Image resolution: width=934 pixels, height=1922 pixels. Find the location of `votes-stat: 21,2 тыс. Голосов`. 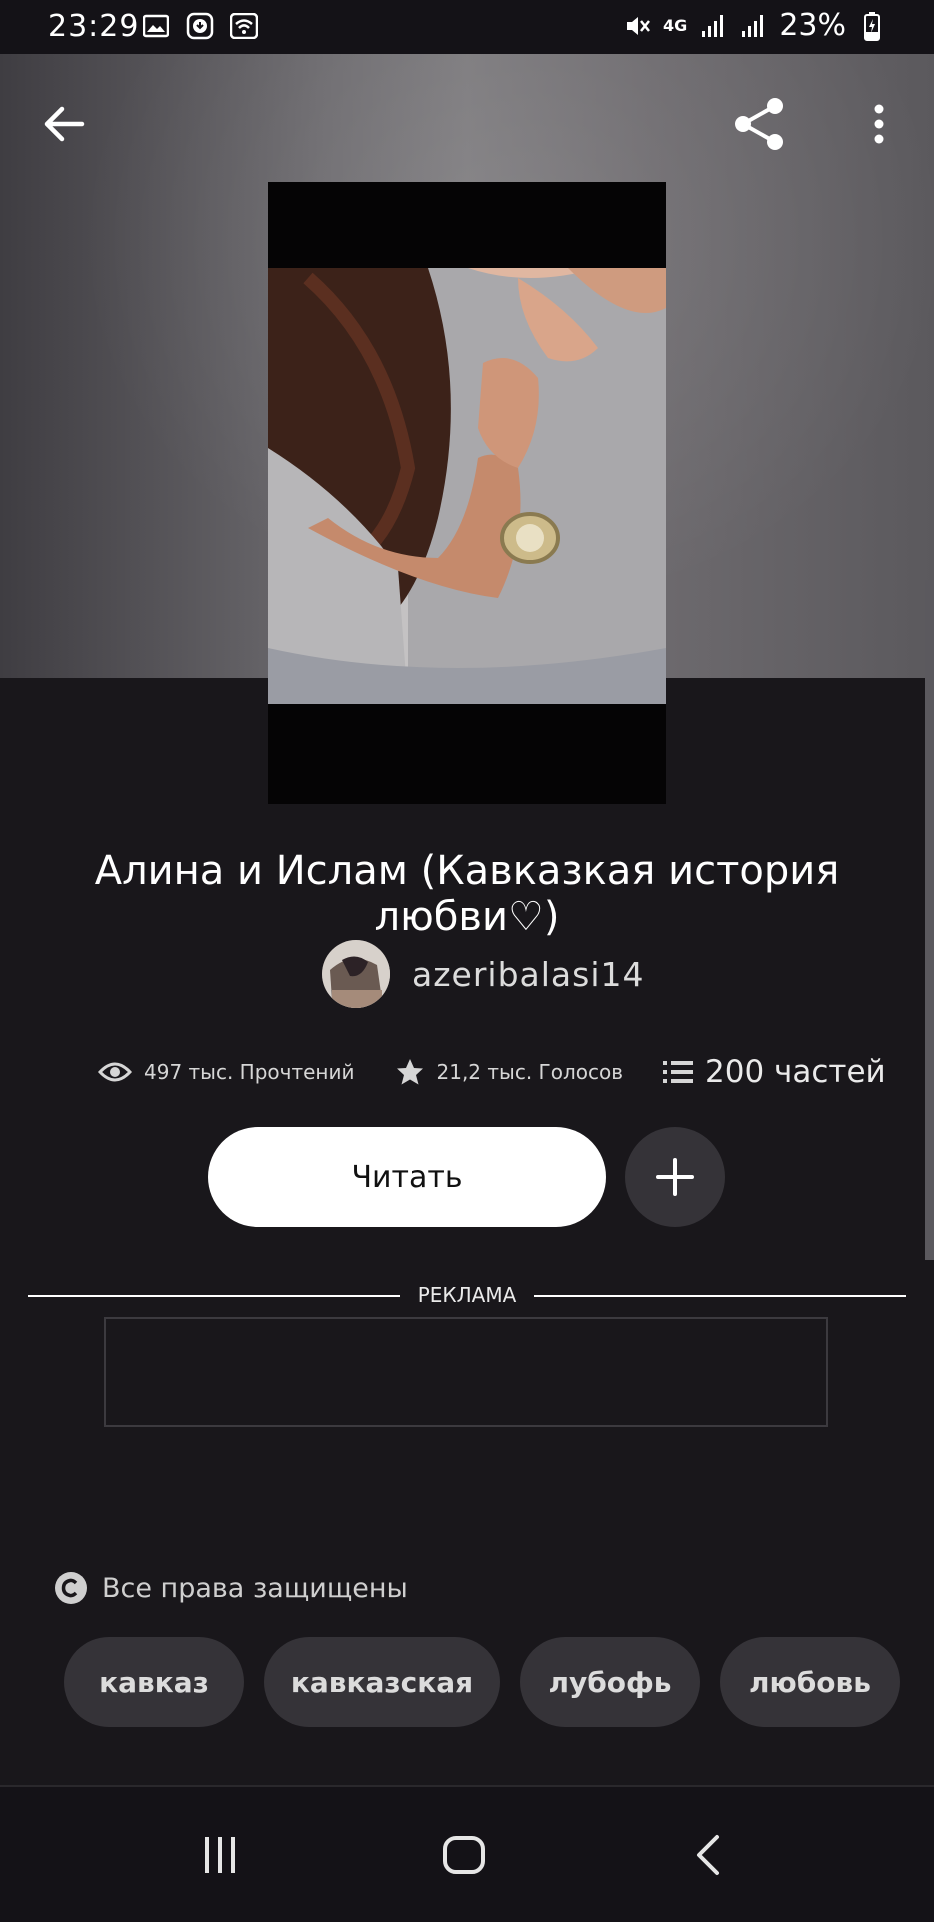

votes-stat: 21,2 тыс. Голосов is located at coordinates (509, 1072).